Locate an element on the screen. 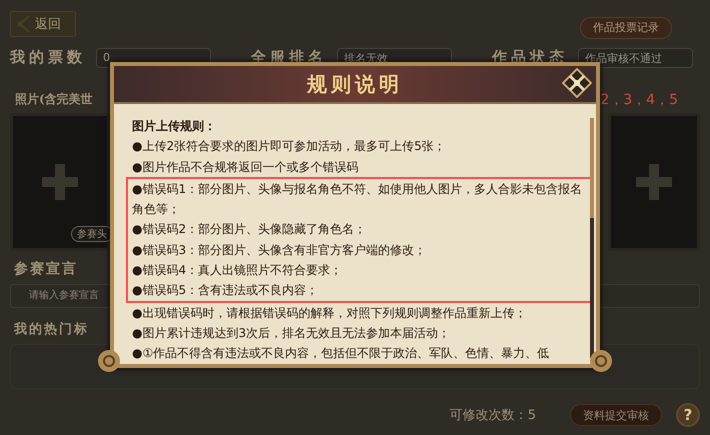  rule-text: ●错误码2：部分图片、头像隐藏了角色名； is located at coordinates (250, 229).